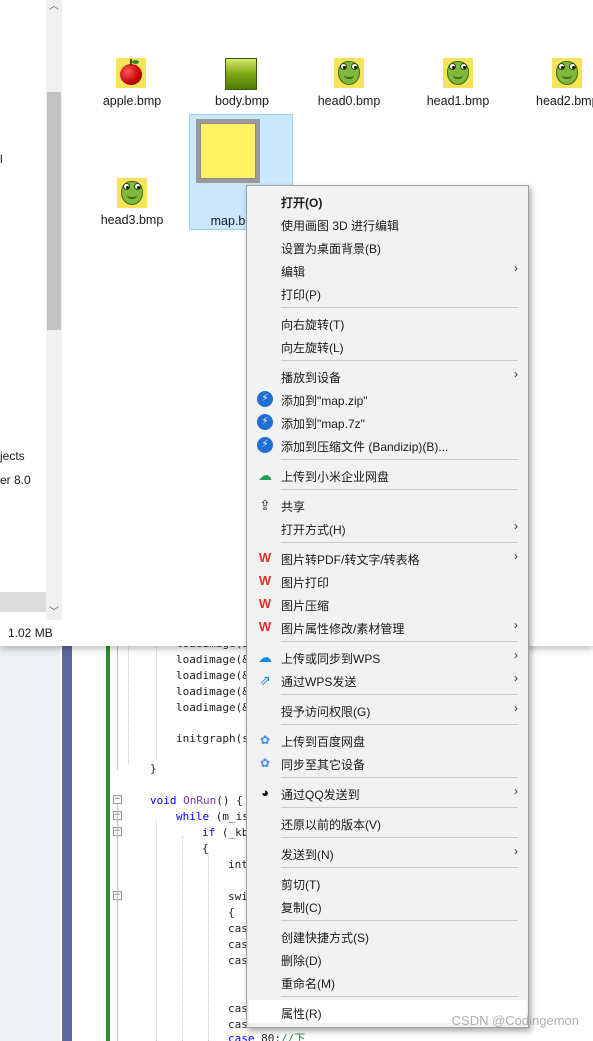  Describe the element at coordinates (265, 657) in the screenshot. I see `wps-cloud-icon: ☁` at that location.